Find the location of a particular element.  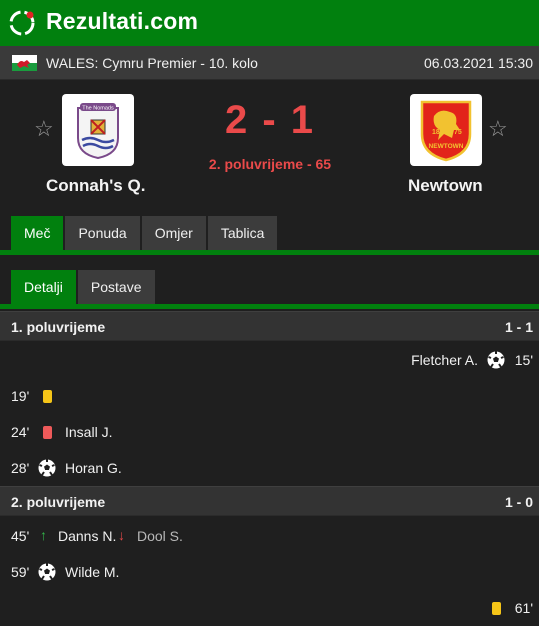

incident-minute: 45' is located at coordinates (20, 536).